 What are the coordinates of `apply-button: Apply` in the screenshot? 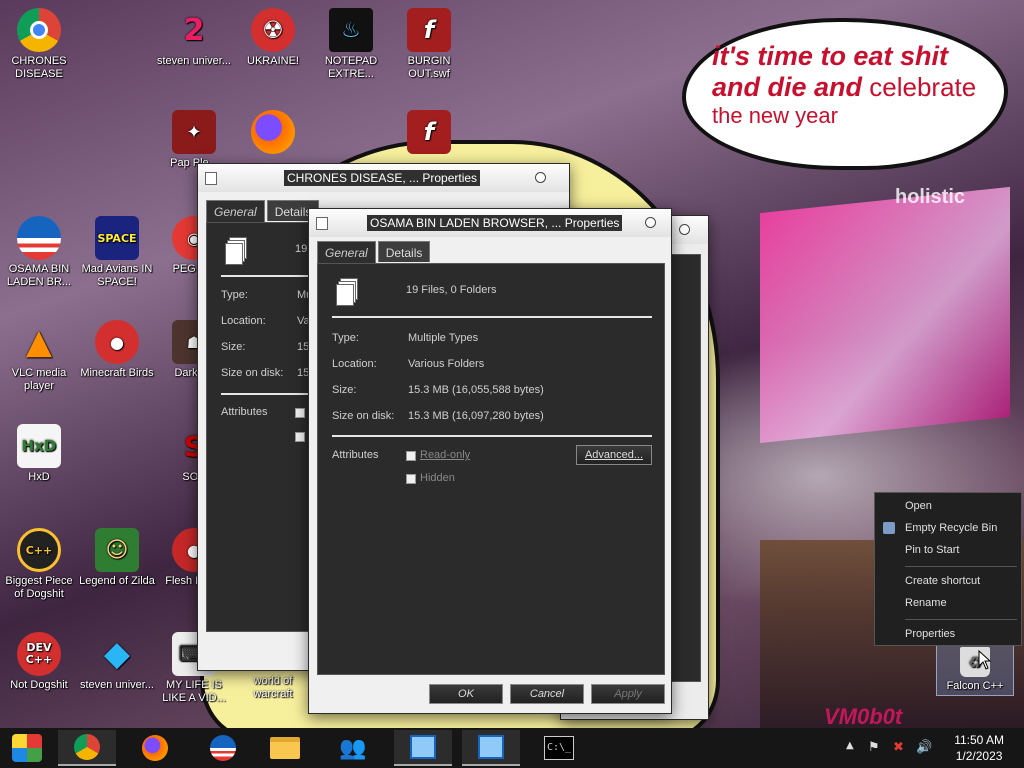 It's located at (628, 694).